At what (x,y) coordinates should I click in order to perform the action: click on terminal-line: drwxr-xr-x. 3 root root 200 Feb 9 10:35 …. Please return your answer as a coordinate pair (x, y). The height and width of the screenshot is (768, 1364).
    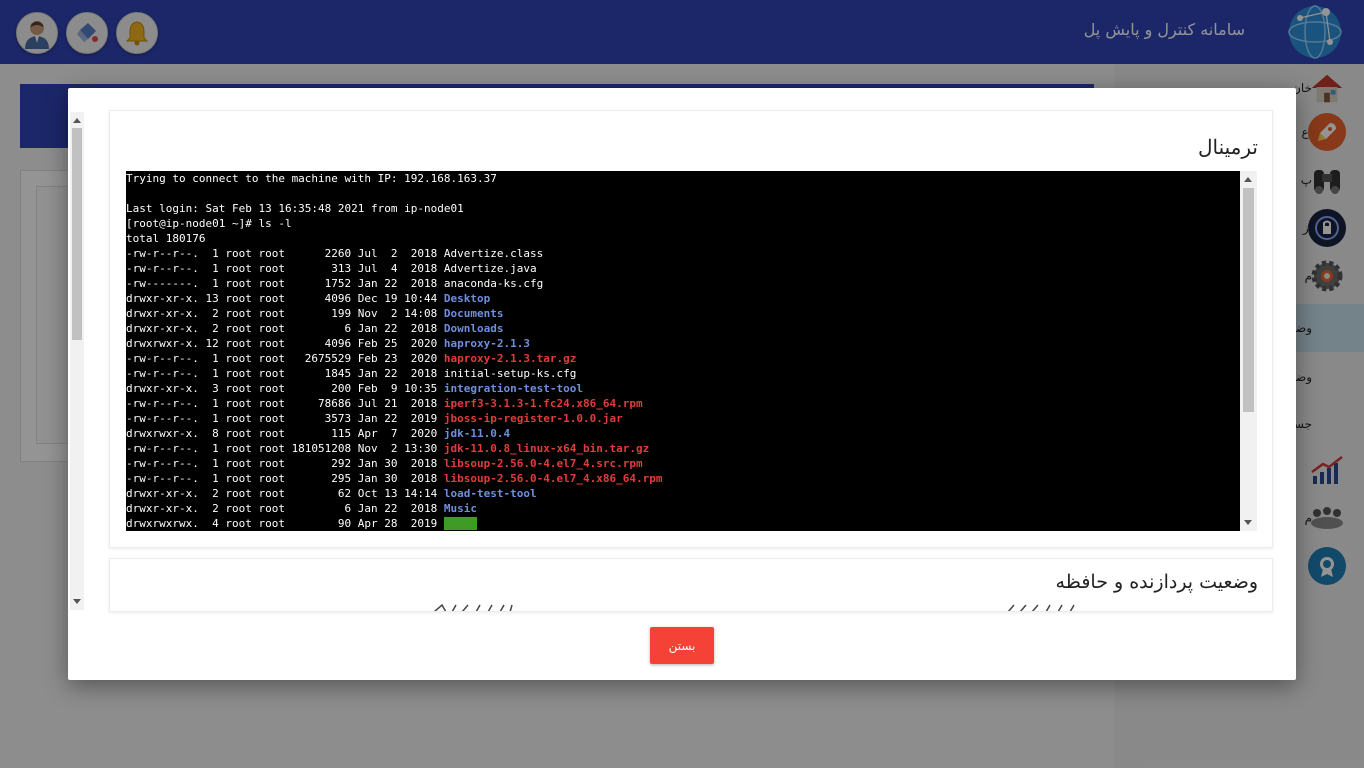
    Looking at the image, I should click on (683, 388).